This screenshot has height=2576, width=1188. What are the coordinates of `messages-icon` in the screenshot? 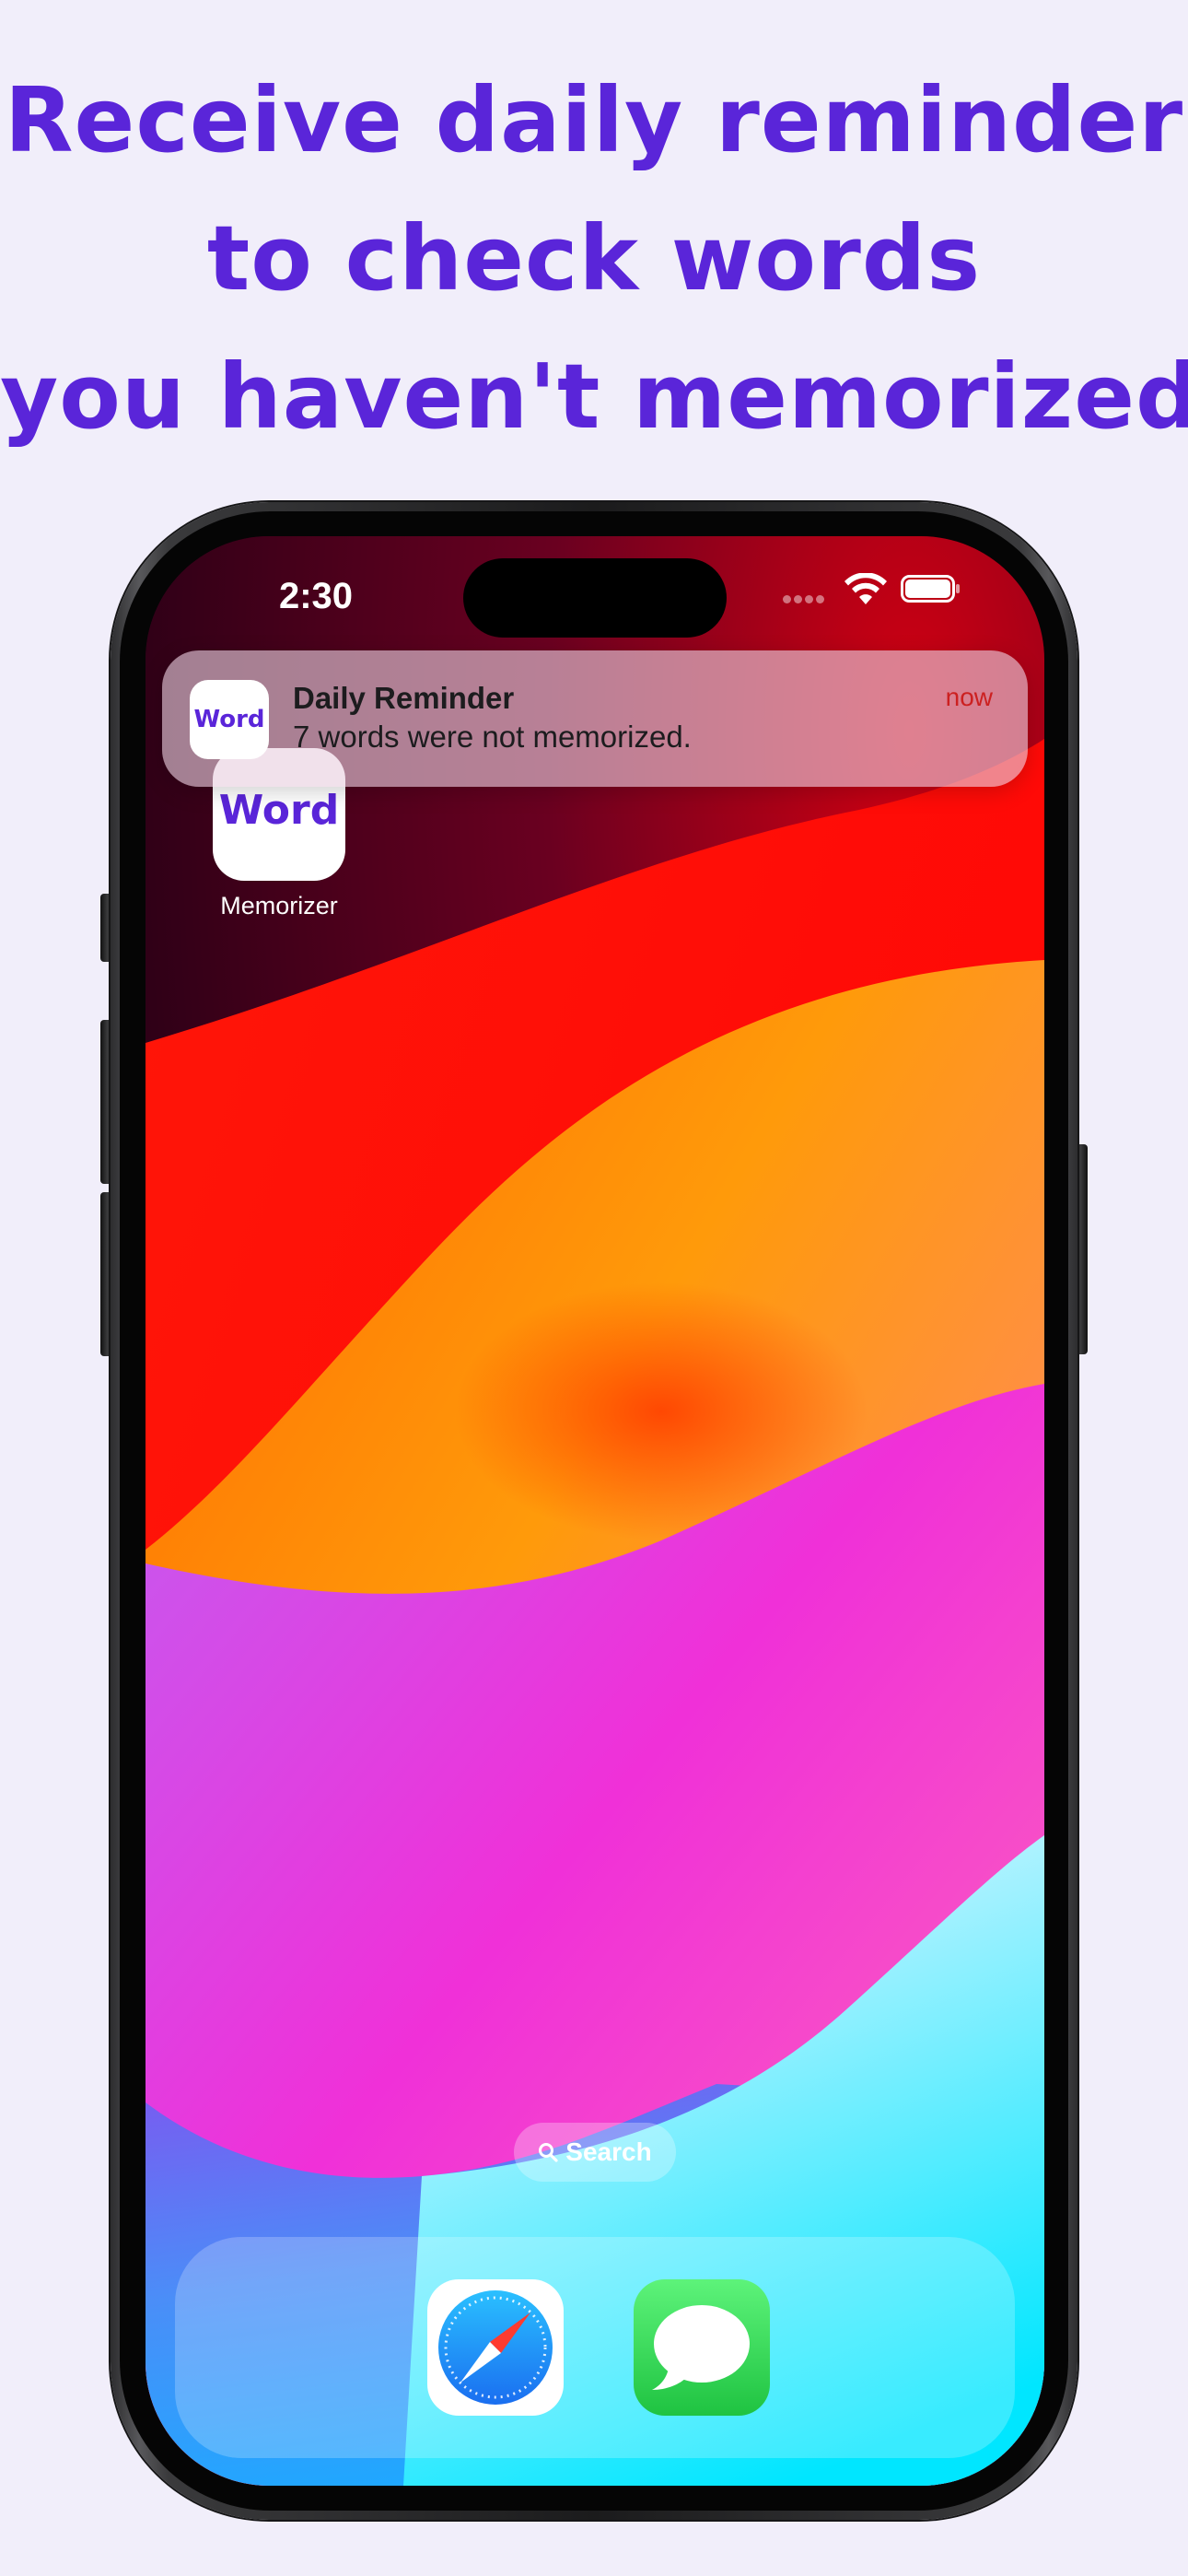 It's located at (701, 2347).